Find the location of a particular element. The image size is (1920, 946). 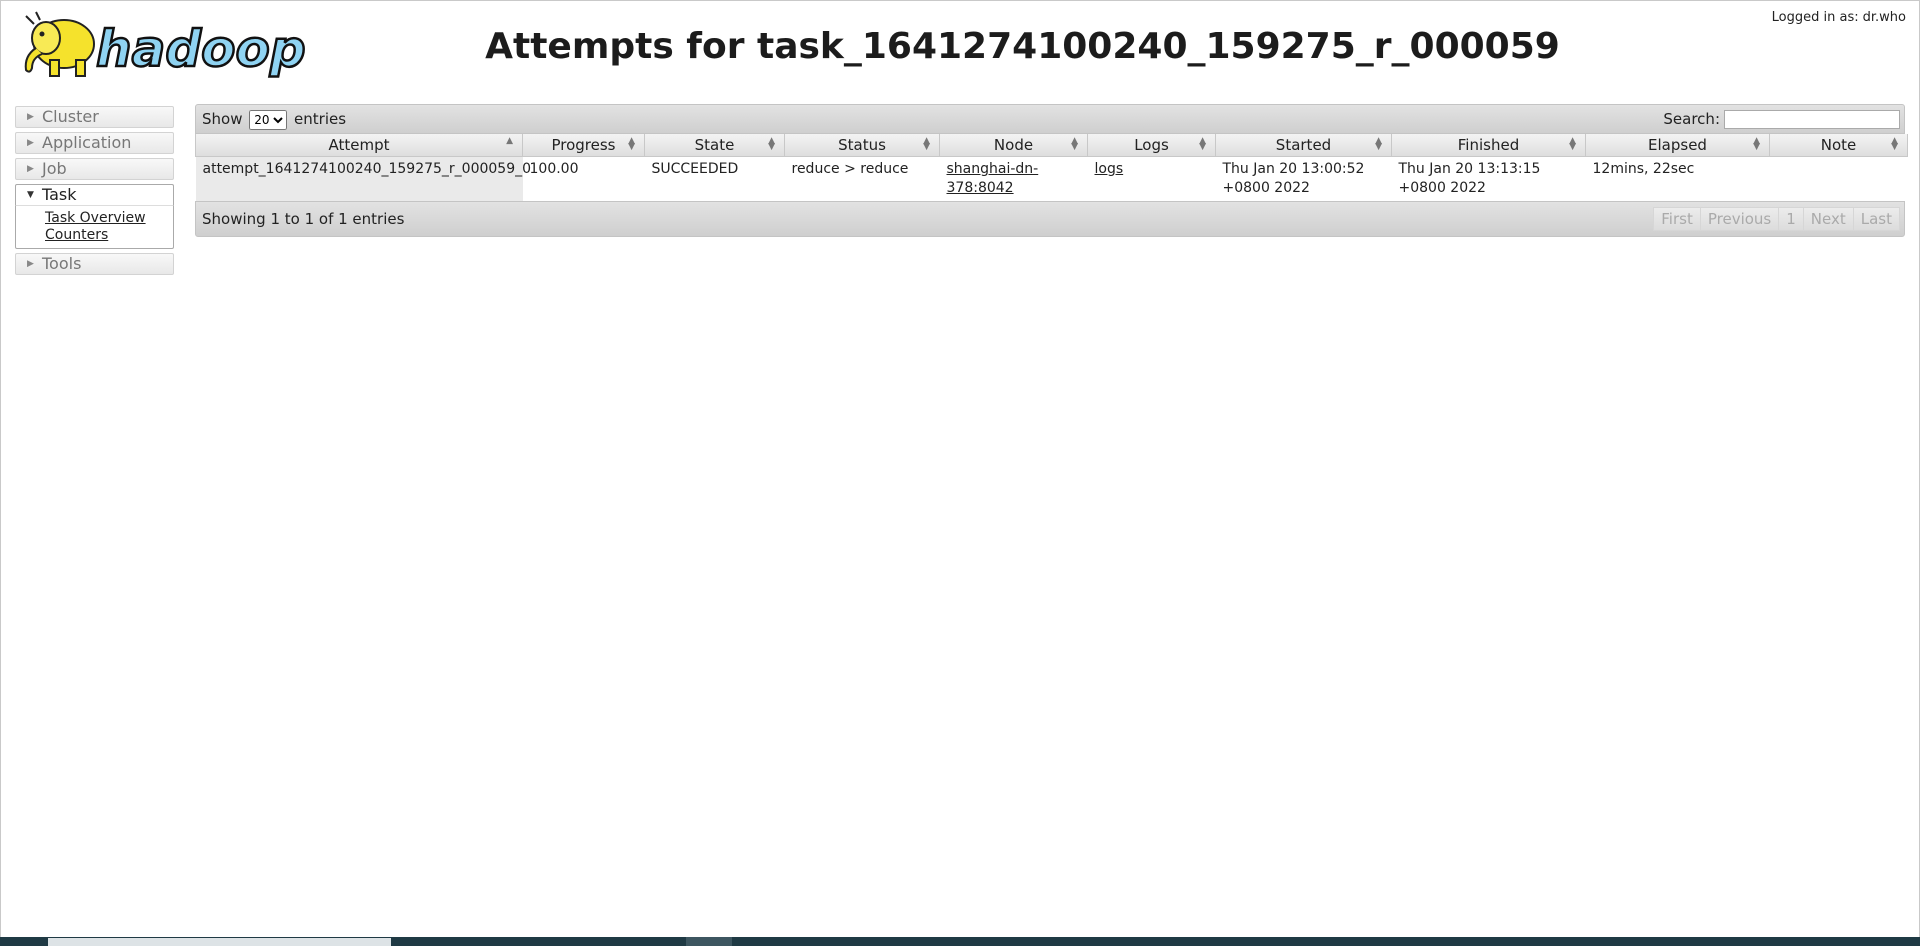

entries-label: entries is located at coordinates (320, 119).